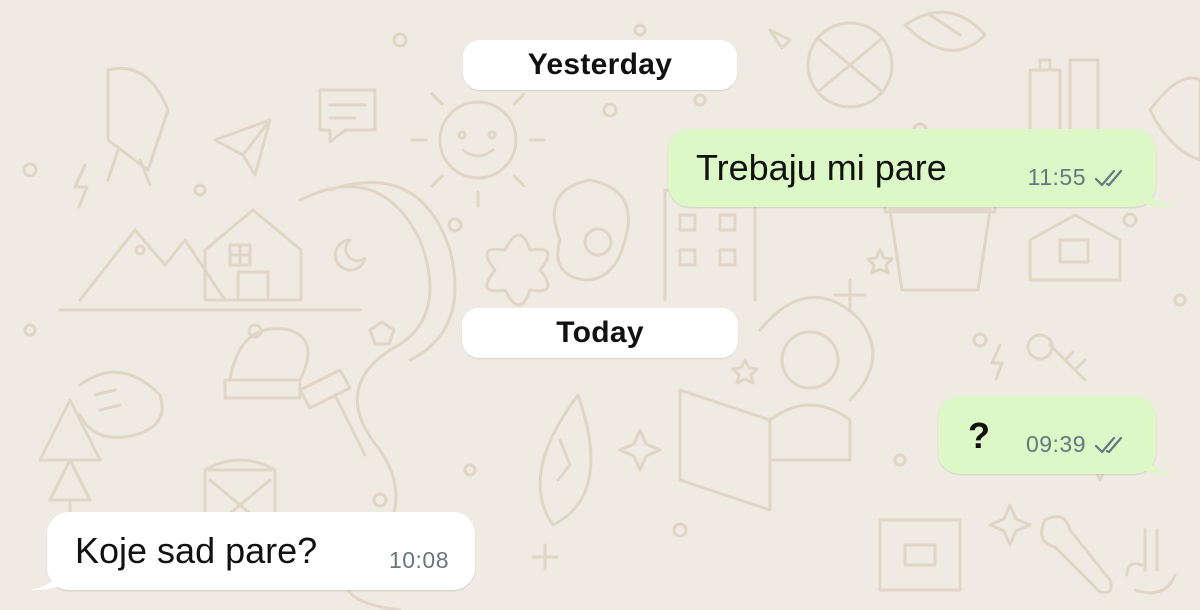 This screenshot has width=1200, height=610. Describe the element at coordinates (979, 435) in the screenshot. I see `message-text: ?` at that location.